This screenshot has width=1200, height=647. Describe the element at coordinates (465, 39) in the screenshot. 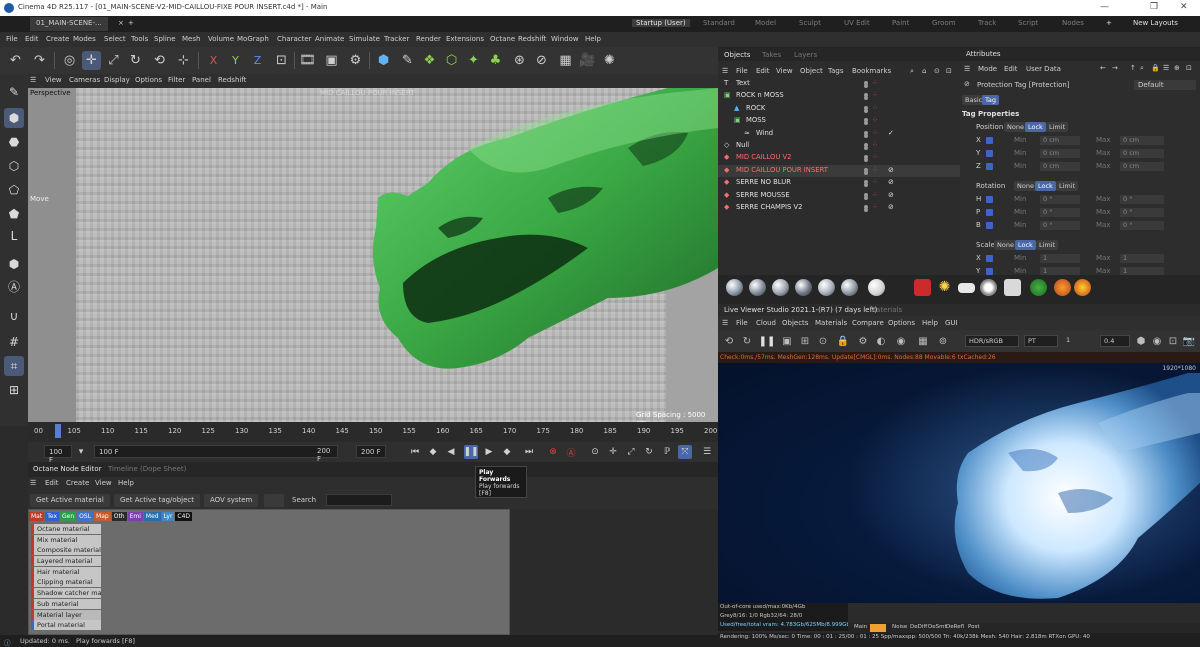

I see `menu-extensions: Extensions` at that location.